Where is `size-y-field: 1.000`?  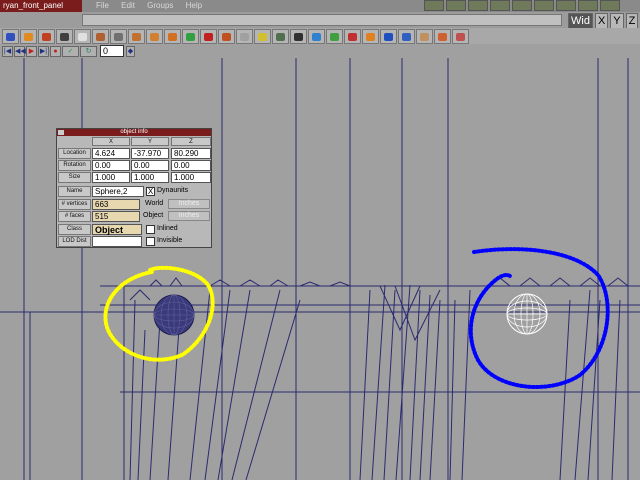 size-y-field: 1.000 is located at coordinates (150, 177).